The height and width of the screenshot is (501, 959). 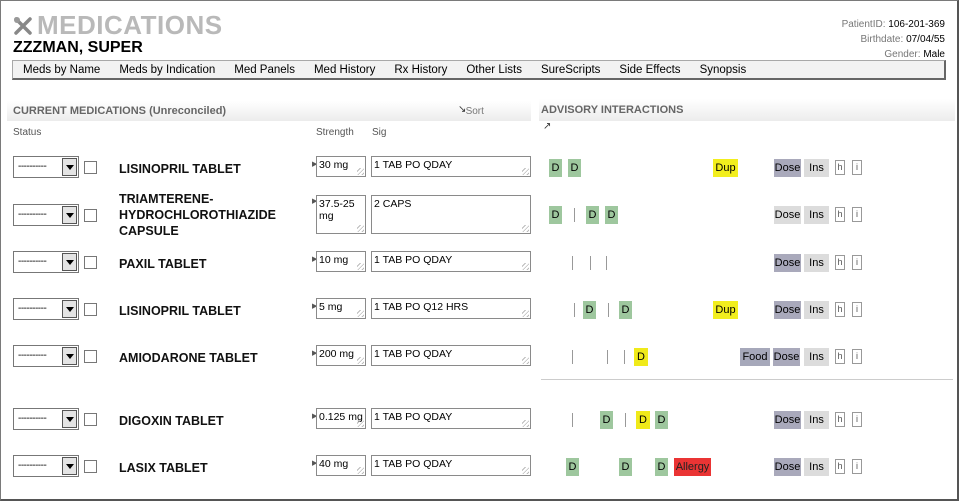 I want to click on gender: Male, so click(x=934, y=54).